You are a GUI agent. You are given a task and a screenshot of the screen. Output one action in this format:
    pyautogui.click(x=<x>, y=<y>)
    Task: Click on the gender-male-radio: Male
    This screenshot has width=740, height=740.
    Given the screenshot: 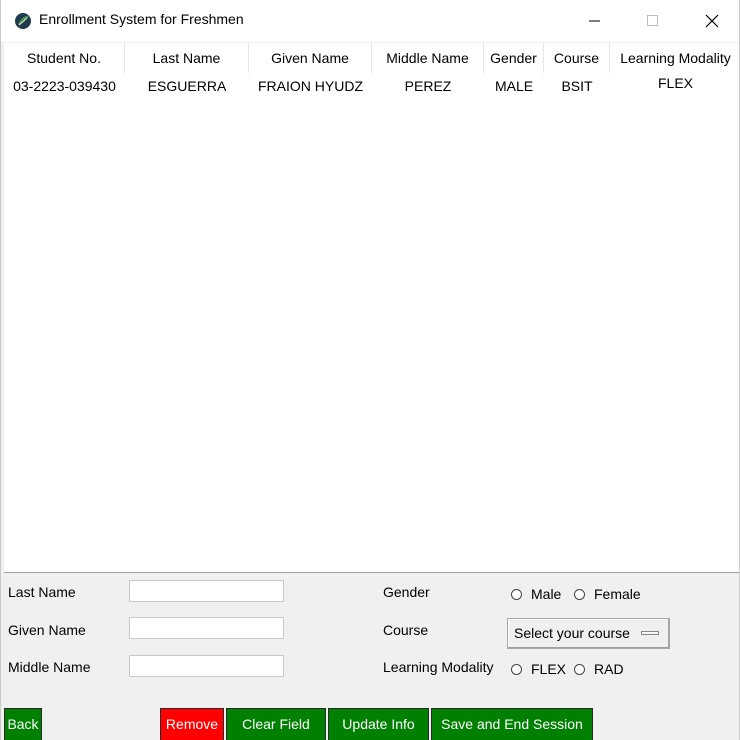 What is the action you would take?
    pyautogui.click(x=536, y=594)
    